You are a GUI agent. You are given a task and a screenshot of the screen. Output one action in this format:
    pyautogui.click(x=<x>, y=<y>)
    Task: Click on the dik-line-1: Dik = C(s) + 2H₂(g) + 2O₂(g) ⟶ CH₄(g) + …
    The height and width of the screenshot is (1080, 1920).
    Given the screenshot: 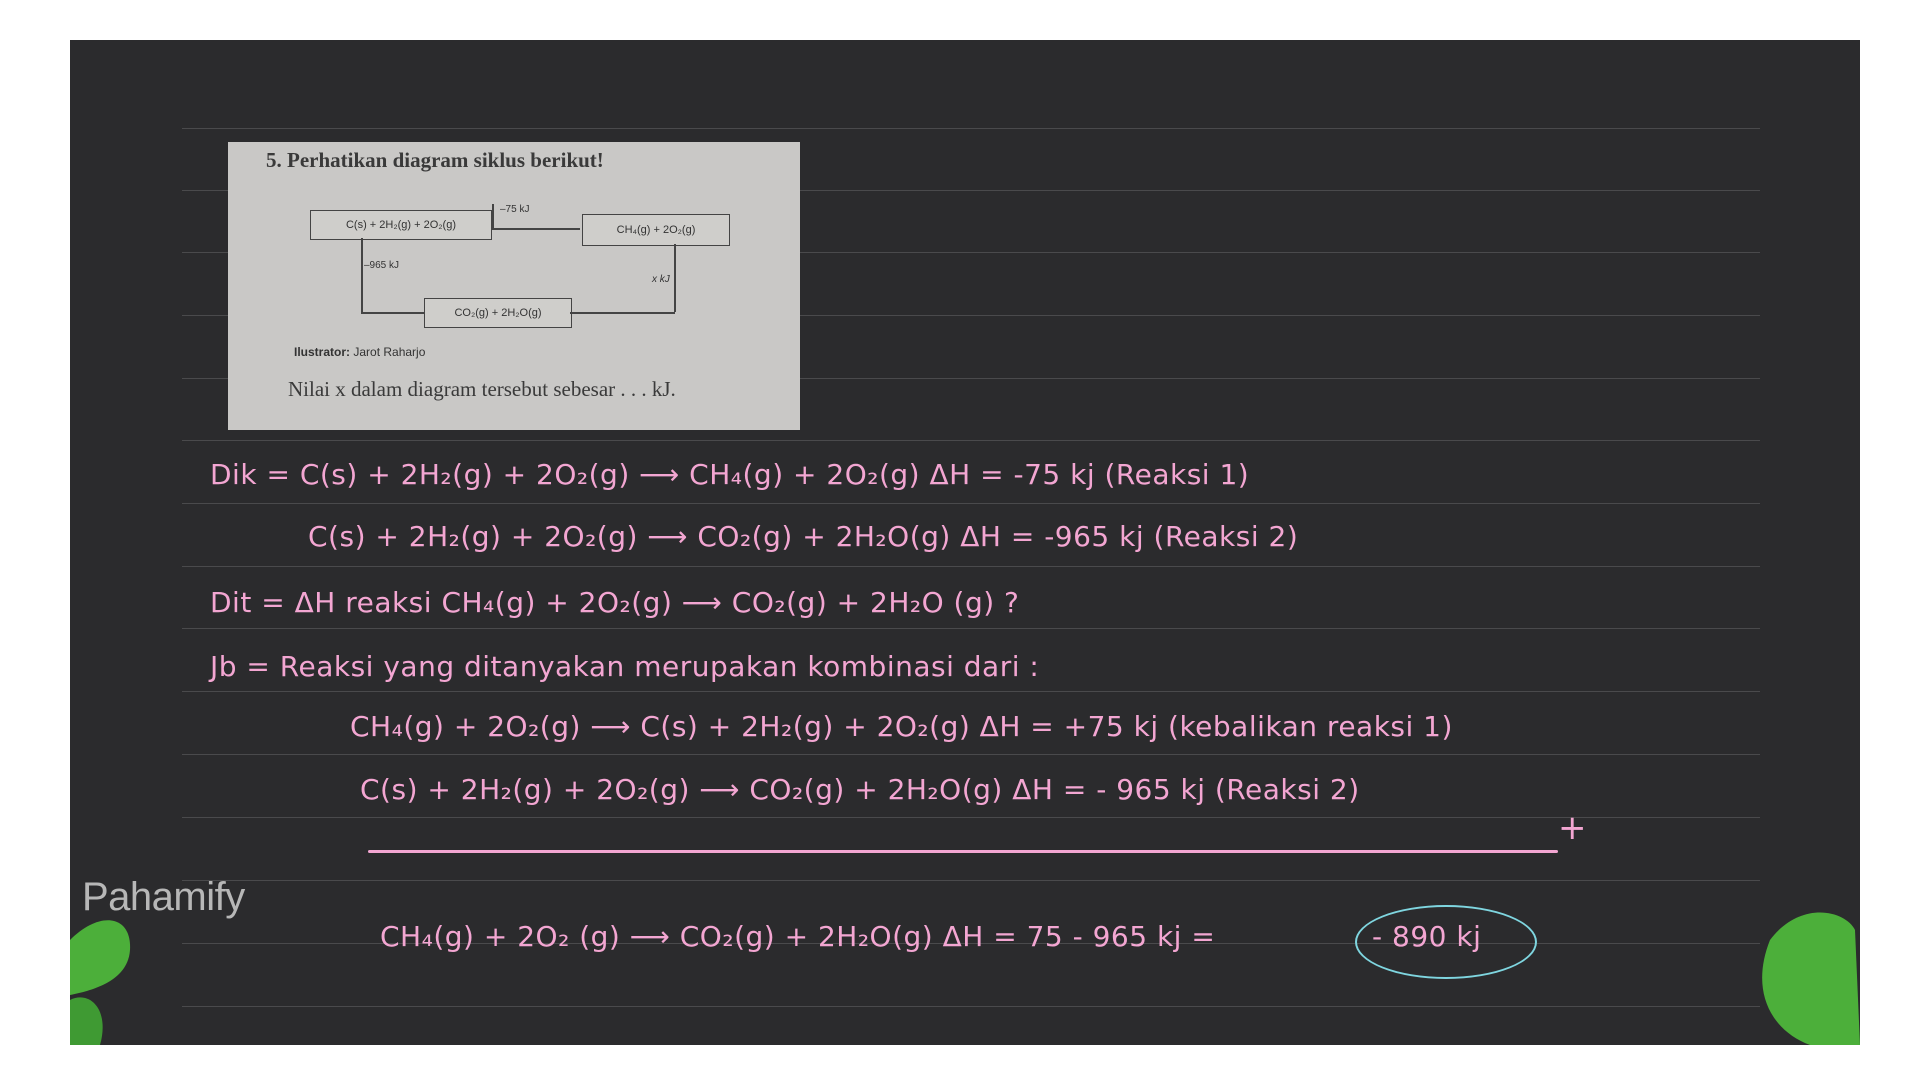 What is the action you would take?
    pyautogui.click(x=730, y=474)
    